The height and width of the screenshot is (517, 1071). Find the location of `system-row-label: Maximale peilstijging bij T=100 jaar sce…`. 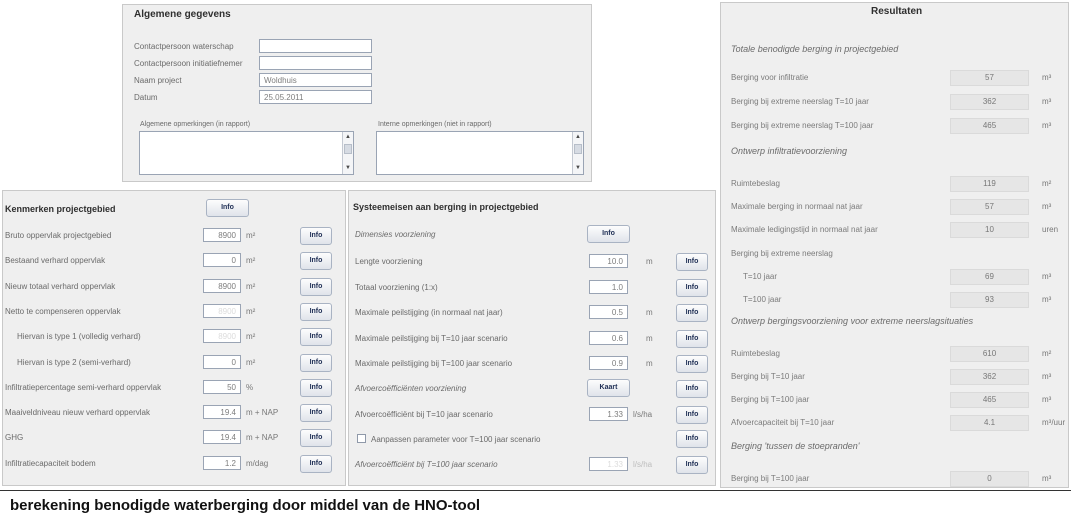

system-row-label: Maximale peilstijging bij T=100 jaar sce… is located at coordinates (434, 363).